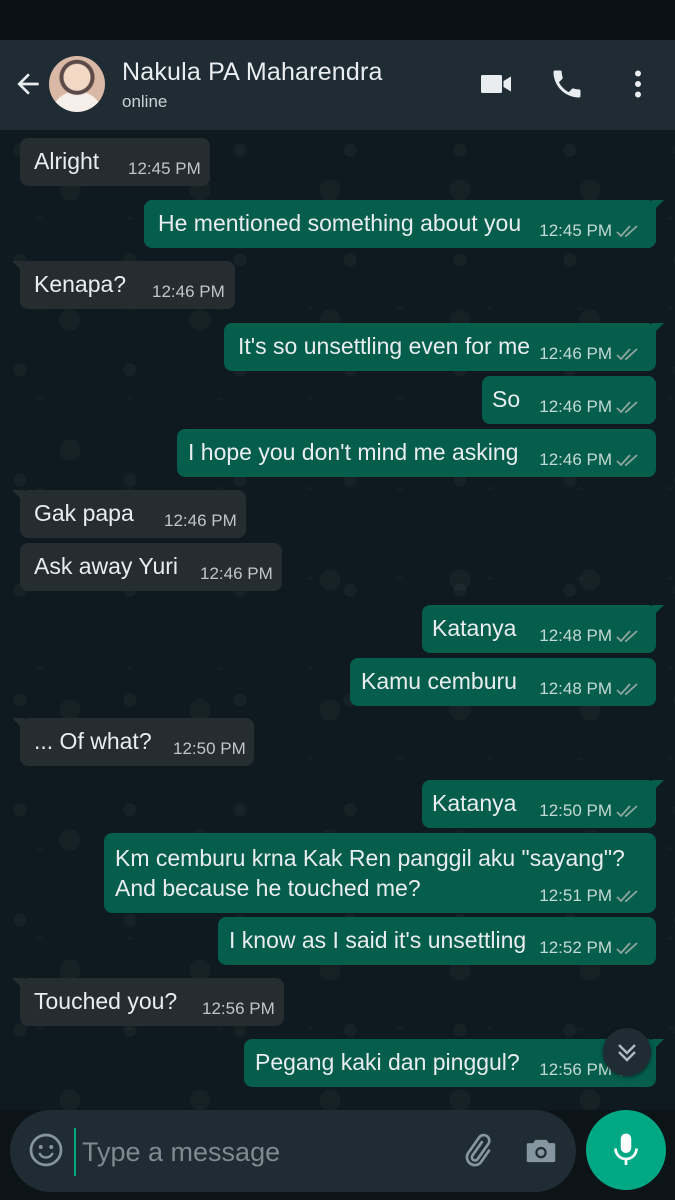 The width and height of the screenshot is (675, 1200). I want to click on message-time: 12:52 PM, so click(575, 947).